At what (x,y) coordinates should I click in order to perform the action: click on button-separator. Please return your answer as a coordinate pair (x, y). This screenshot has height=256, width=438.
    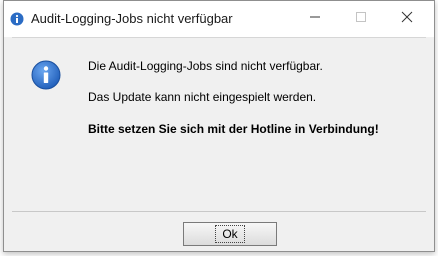
    Looking at the image, I should click on (219, 211).